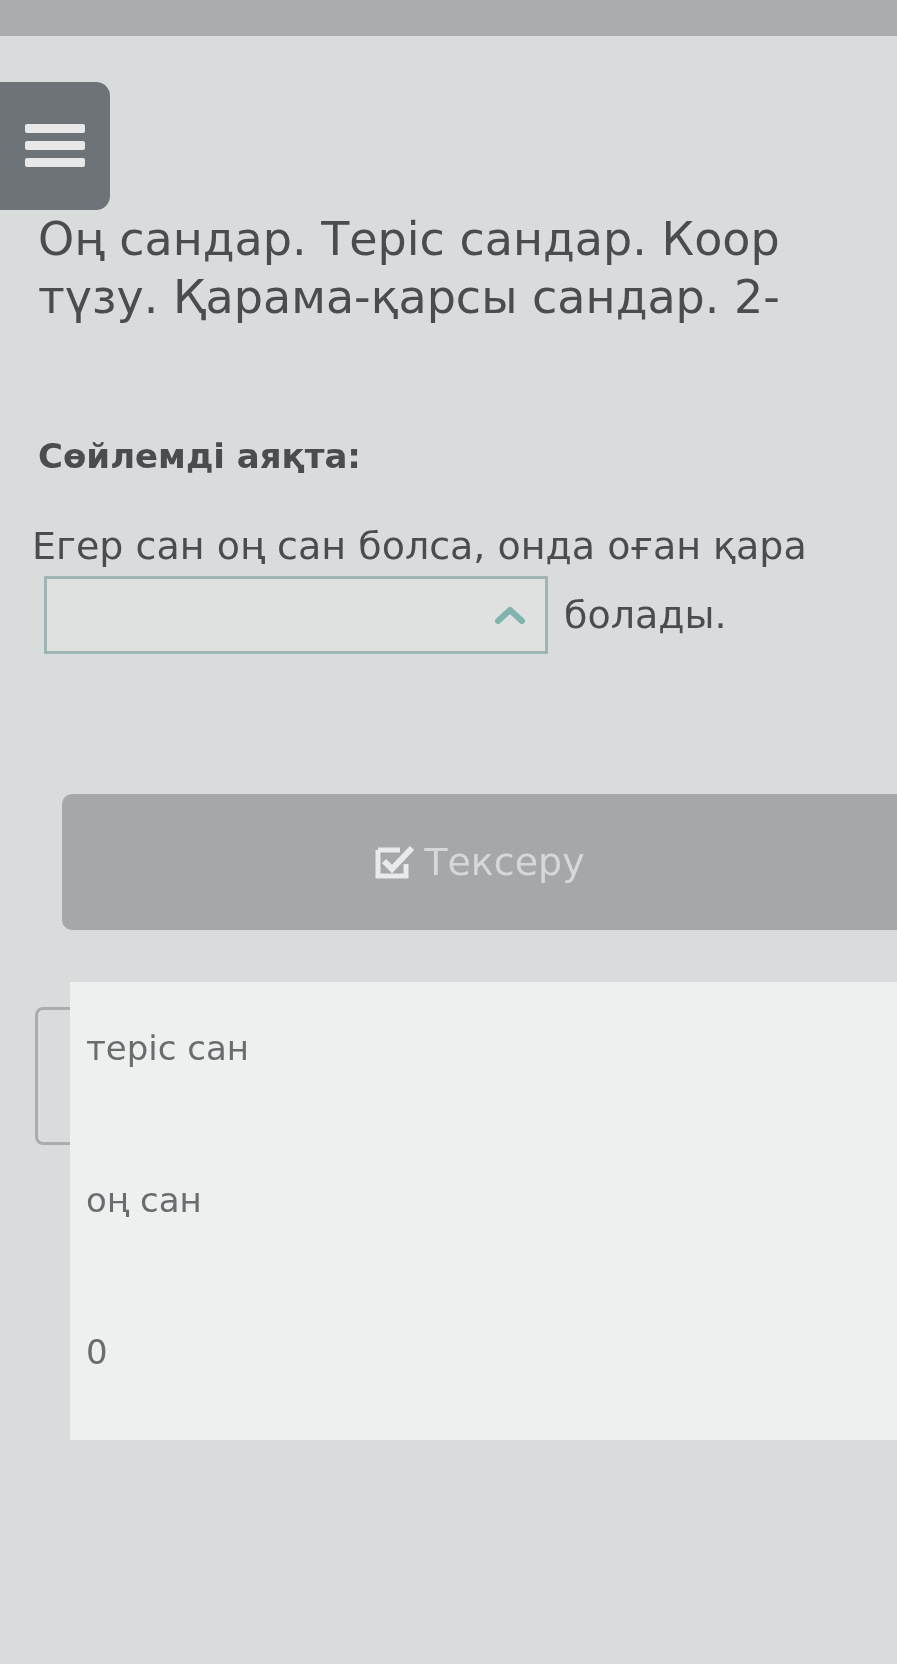  Describe the element at coordinates (200, 456) in the screenshot. I see `instruction-text: Сөйлемді аяқта:` at that location.